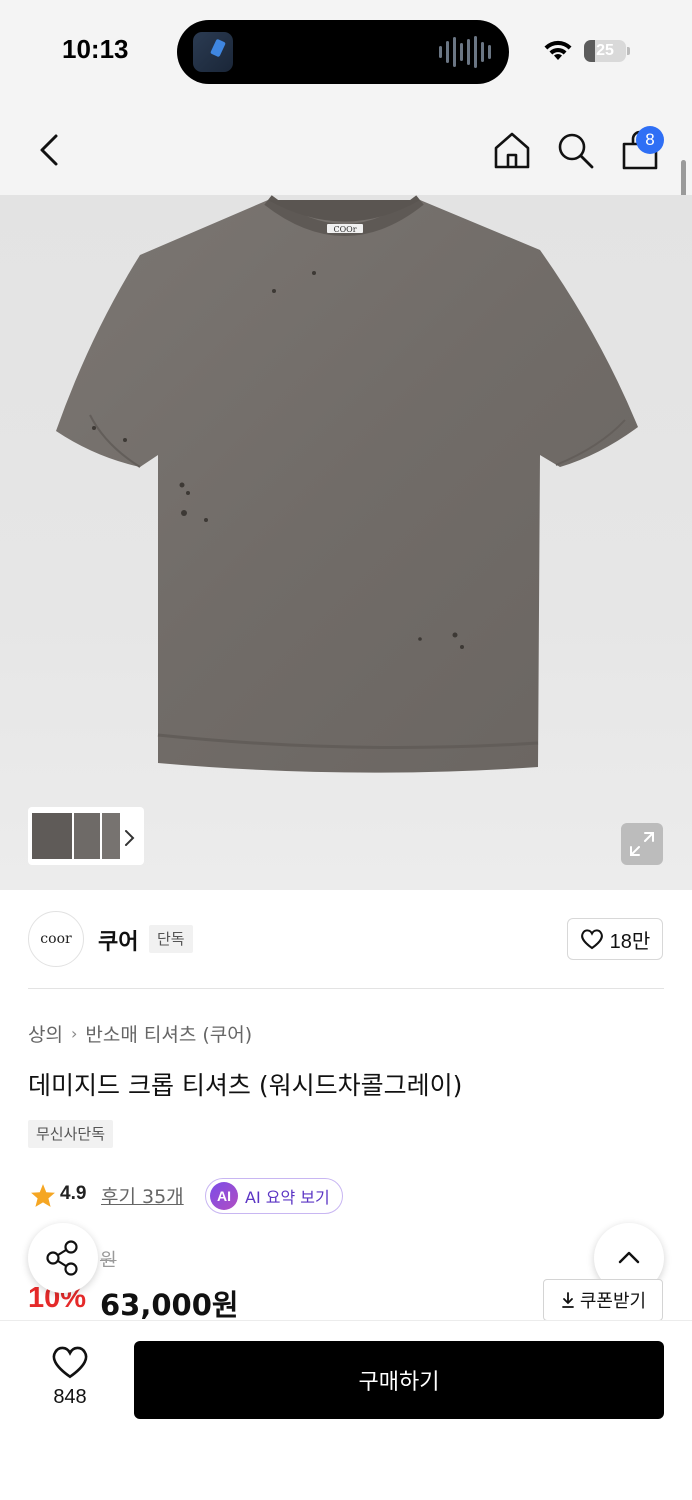  I want to click on share-icon, so click(62, 1258).